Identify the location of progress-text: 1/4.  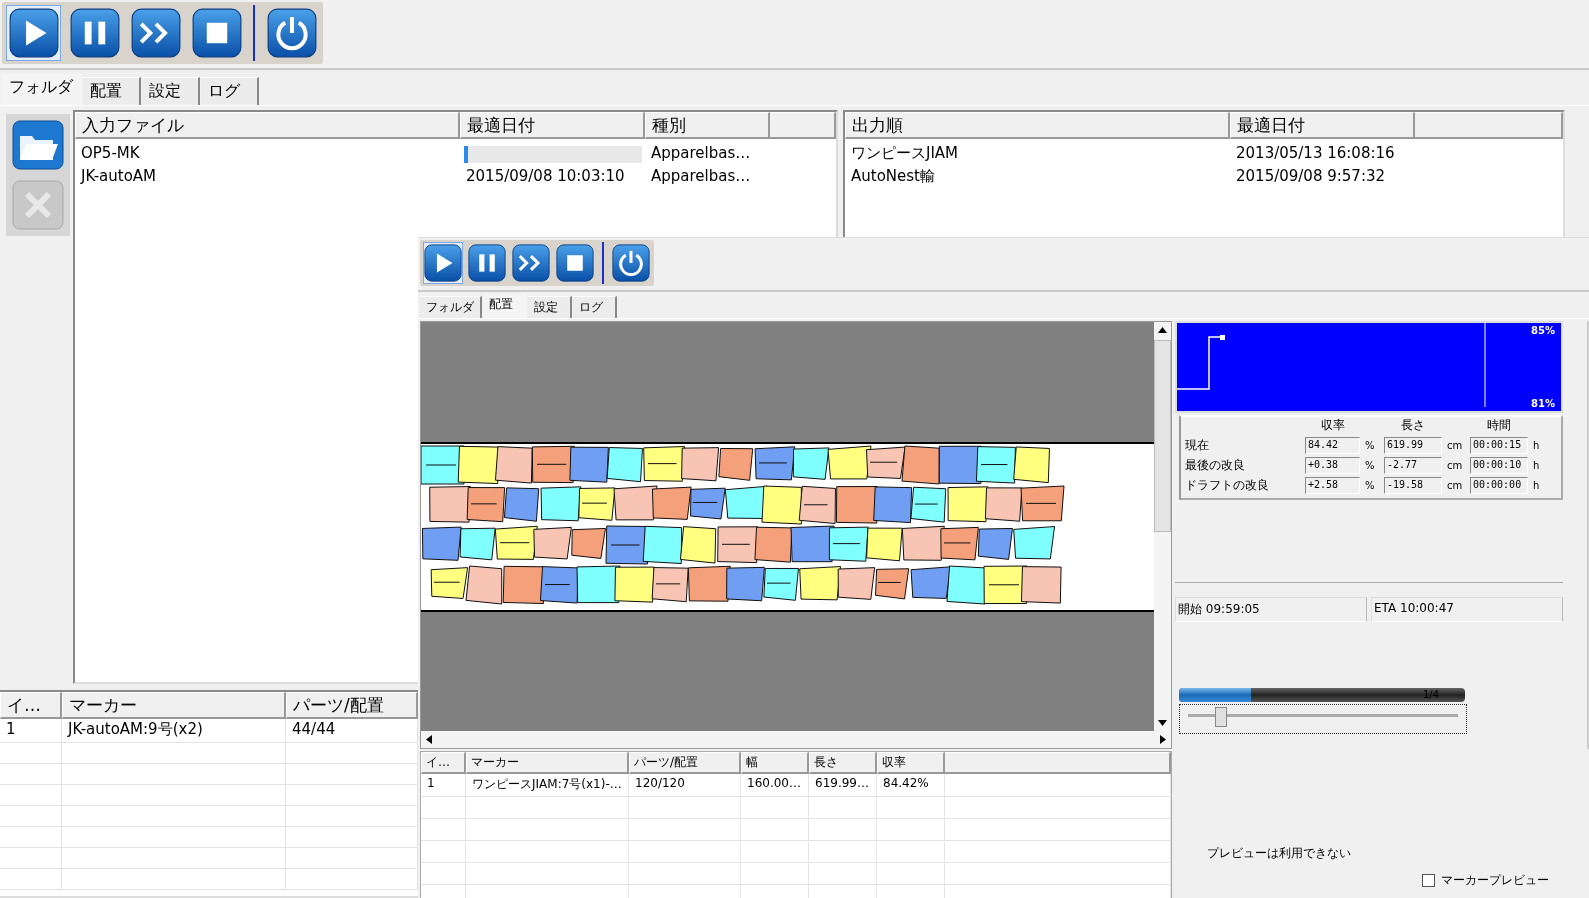
(1430, 695).